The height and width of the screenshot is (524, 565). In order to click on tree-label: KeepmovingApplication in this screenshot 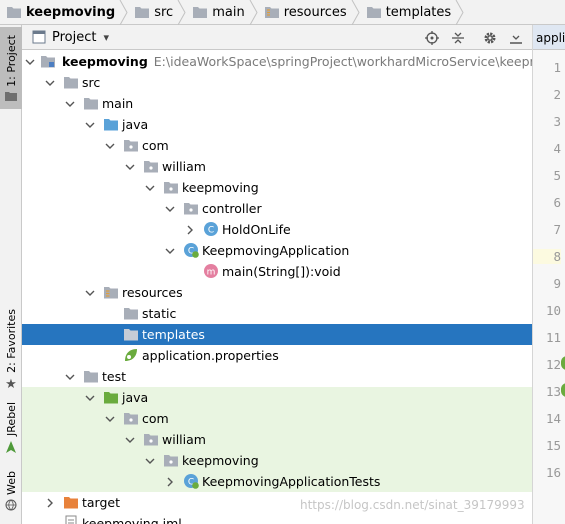, I will do `click(276, 250)`.